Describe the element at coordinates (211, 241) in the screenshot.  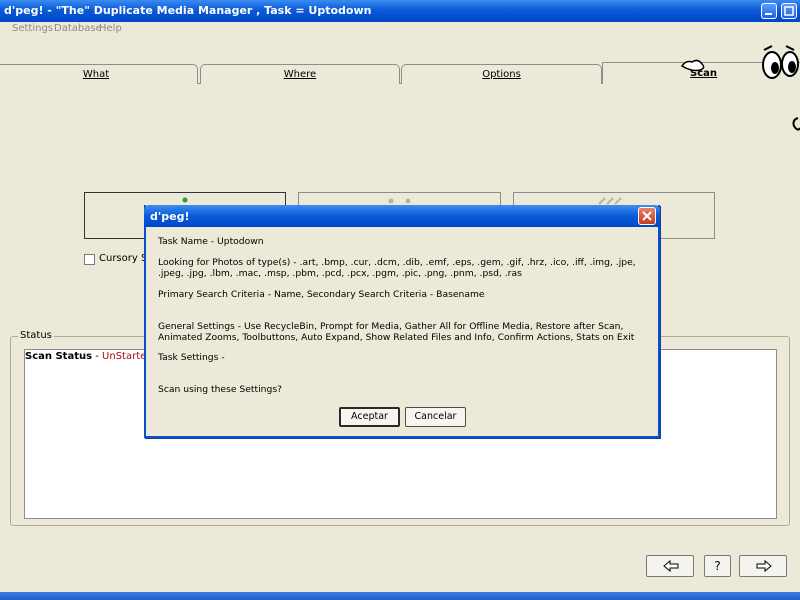
I see `dialog-task-name: Task Name - Uptodown` at that location.